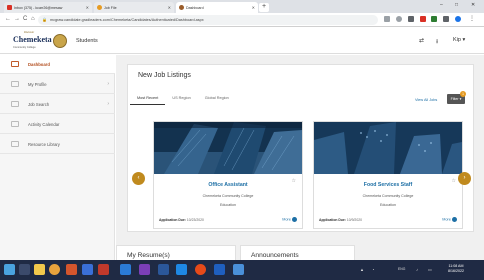 This screenshot has width=484, height=280. Describe the element at coordinates (148, 255) in the screenshot. I see `card-title: My Resume(s)` at that location.